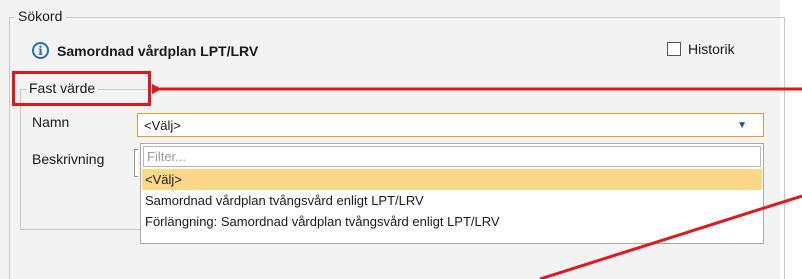  What do you see at coordinates (20, 159) in the screenshot?
I see `inner-fieldset-border-left` at bounding box center [20, 159].